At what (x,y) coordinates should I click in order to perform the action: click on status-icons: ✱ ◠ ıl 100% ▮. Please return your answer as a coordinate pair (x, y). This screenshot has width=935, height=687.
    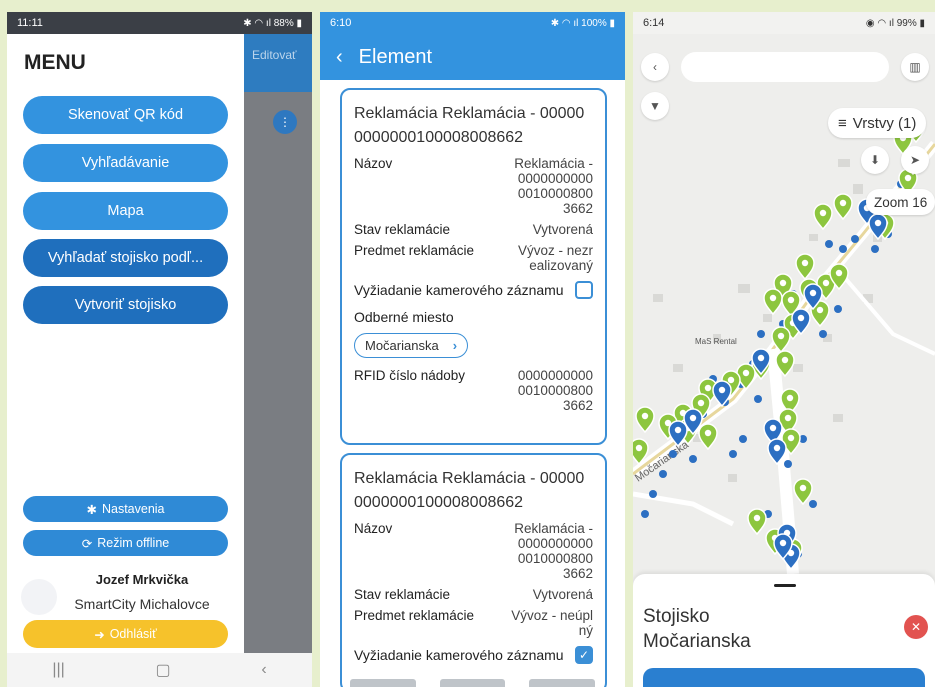
    Looking at the image, I should click on (582, 23).